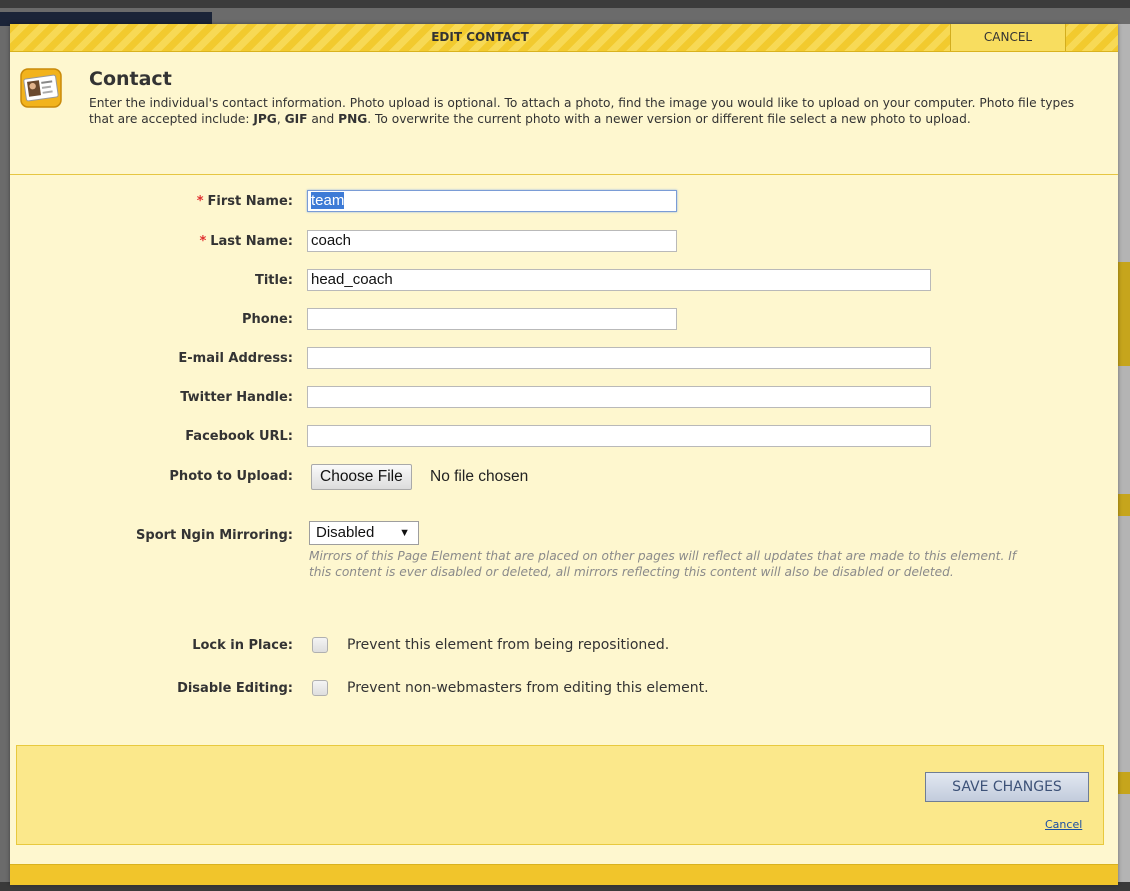 The width and height of the screenshot is (1130, 891). Describe the element at coordinates (565, 4) in the screenshot. I see `background-topbar` at that location.